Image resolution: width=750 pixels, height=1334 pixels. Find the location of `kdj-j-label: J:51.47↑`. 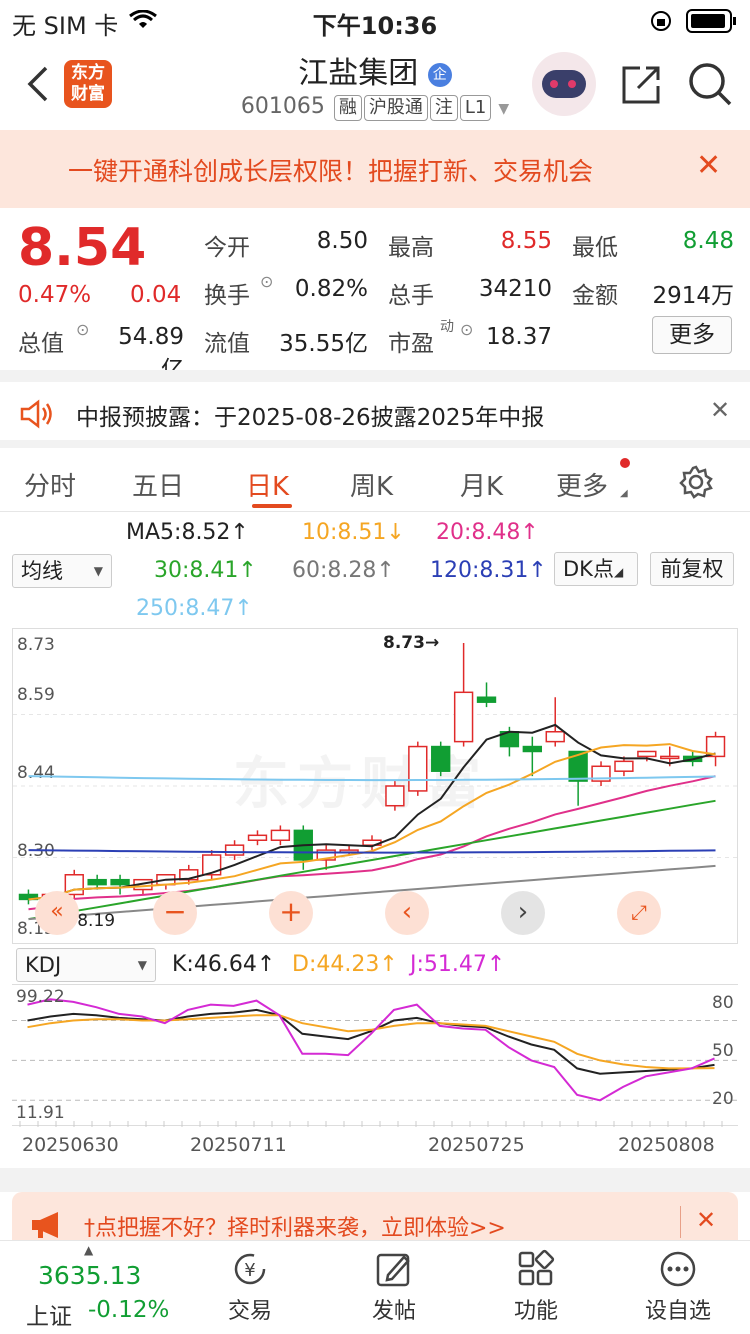

kdj-j-label: J:51.47↑ is located at coordinates (458, 964).